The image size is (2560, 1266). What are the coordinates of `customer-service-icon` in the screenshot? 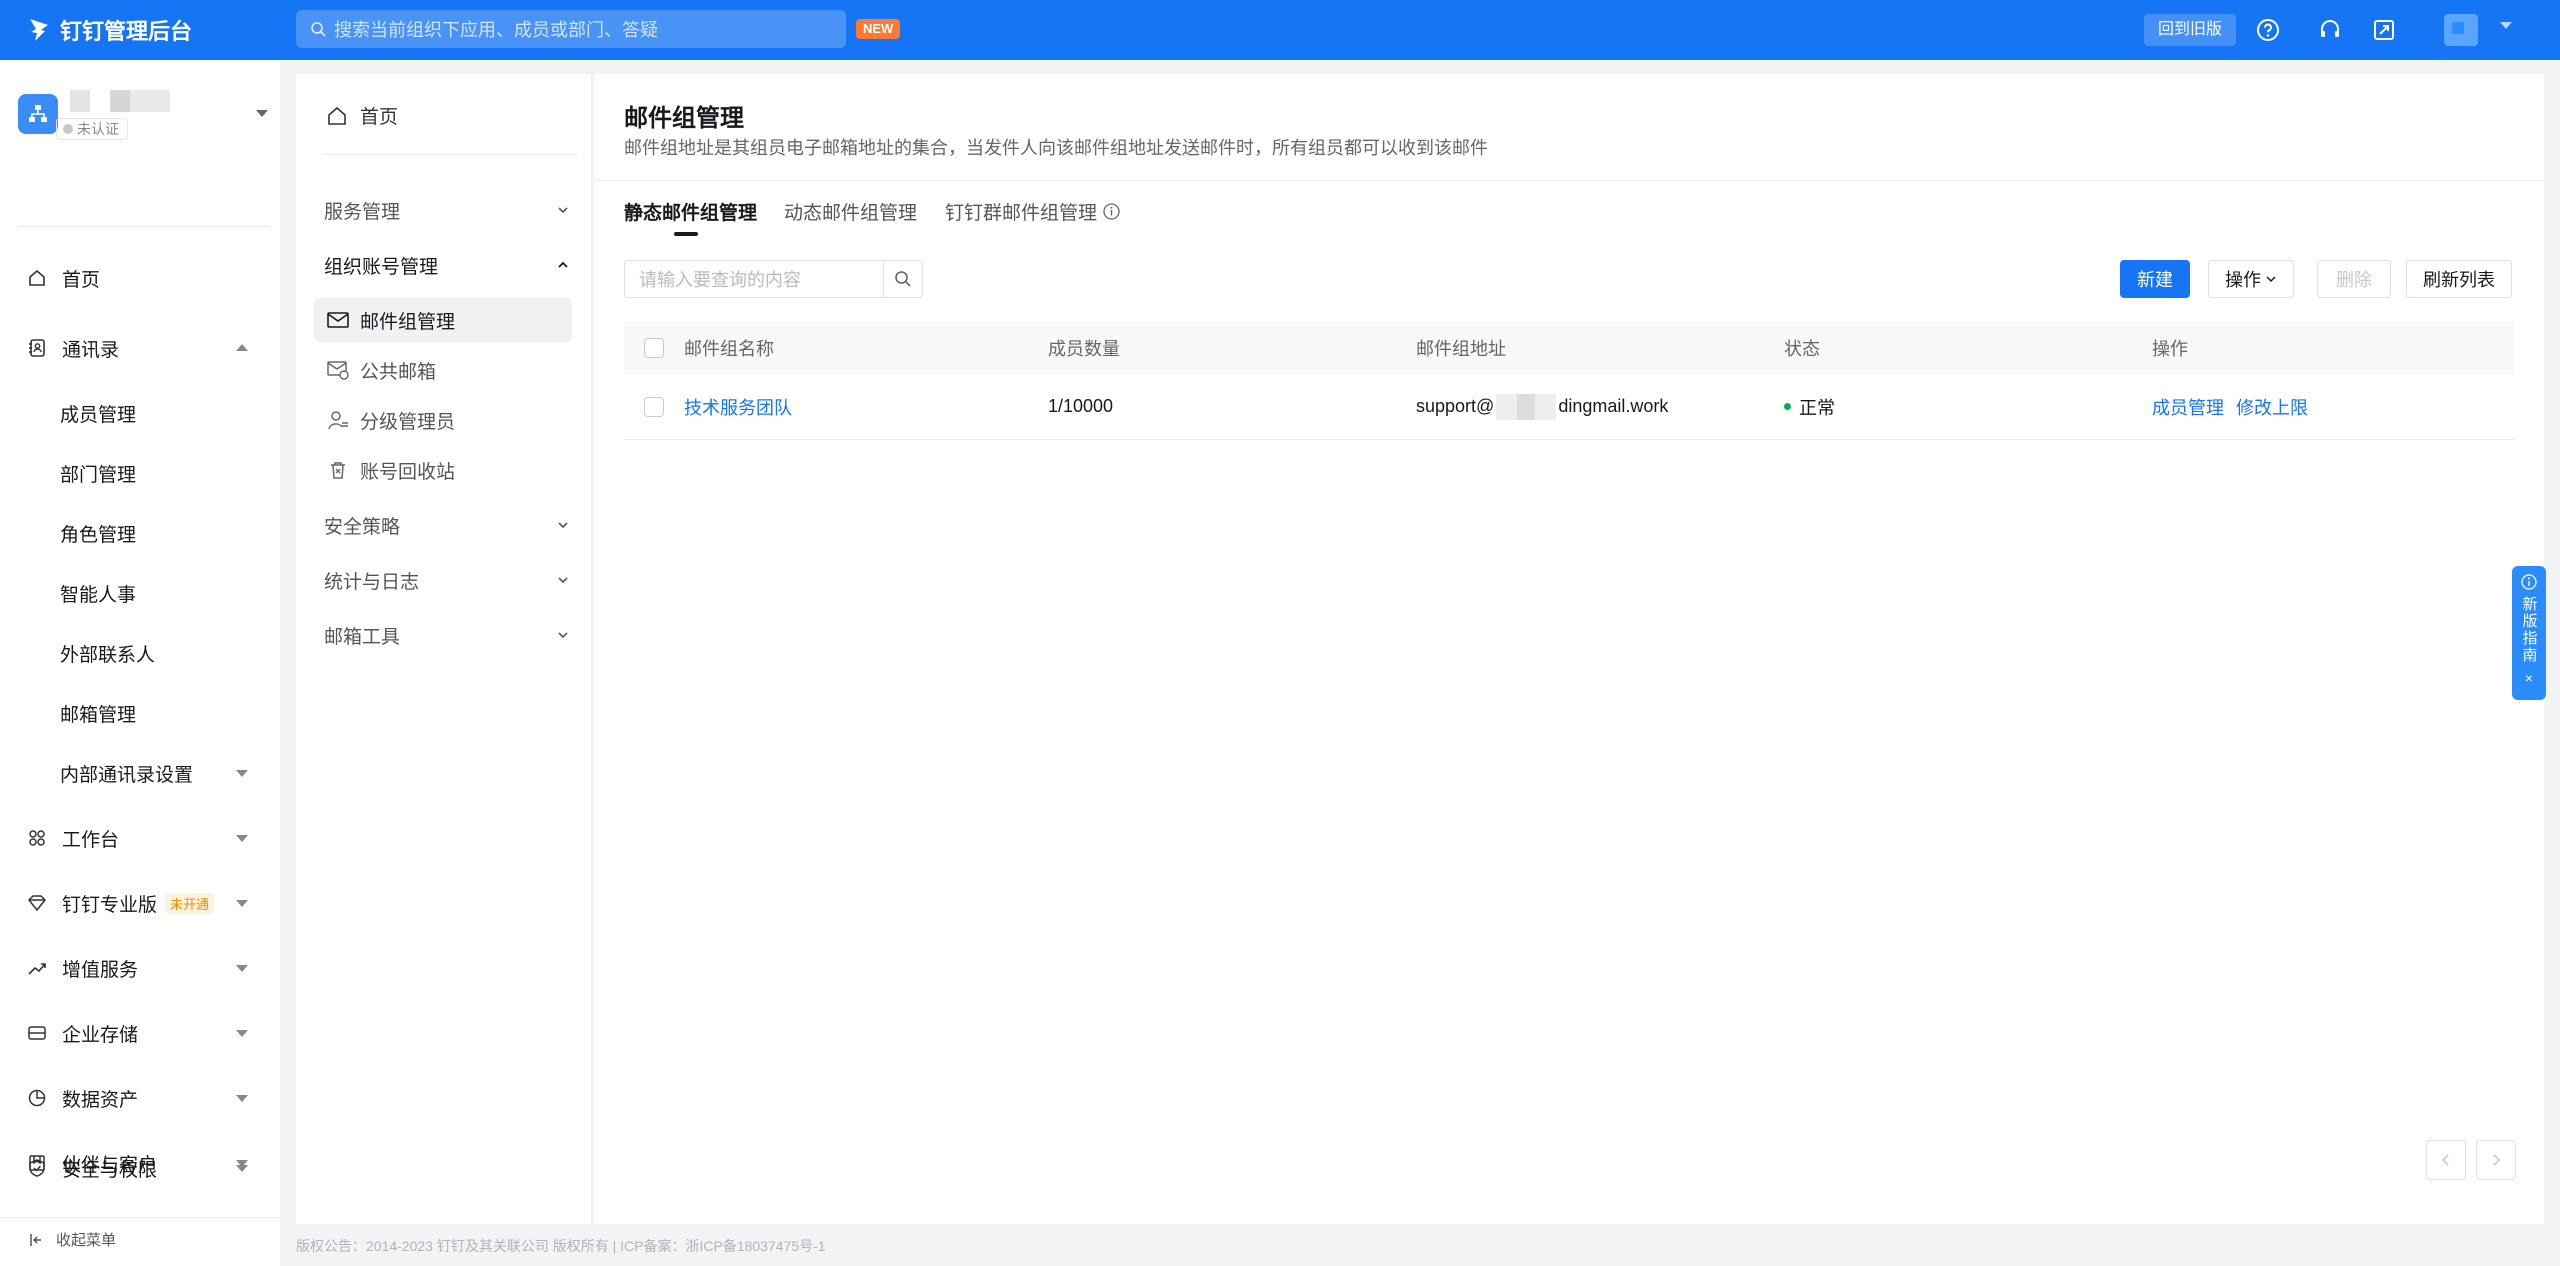 It's located at (2330, 30).